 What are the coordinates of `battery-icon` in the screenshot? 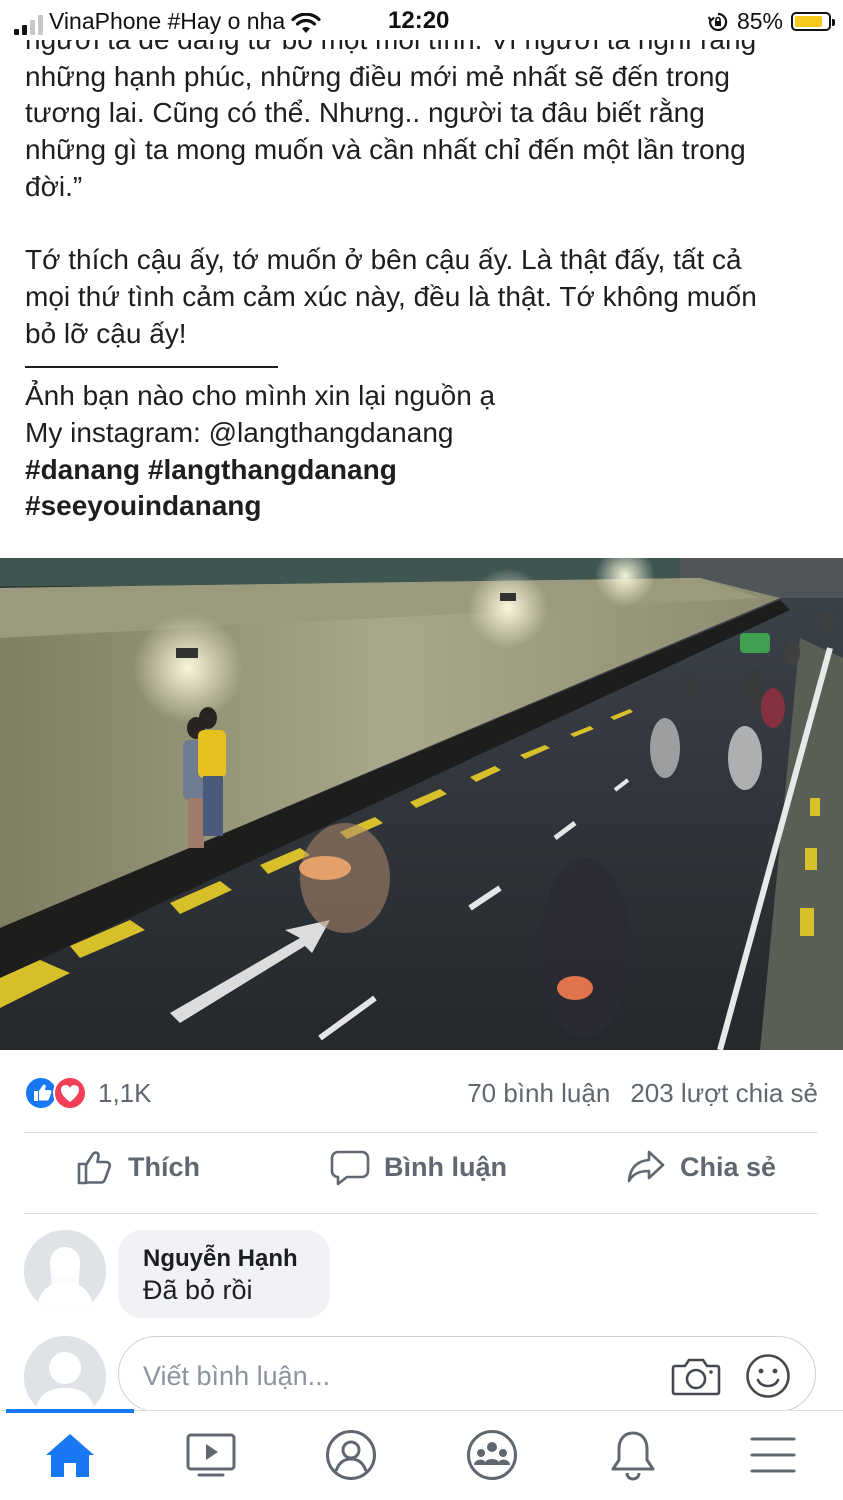 It's located at (813, 21).